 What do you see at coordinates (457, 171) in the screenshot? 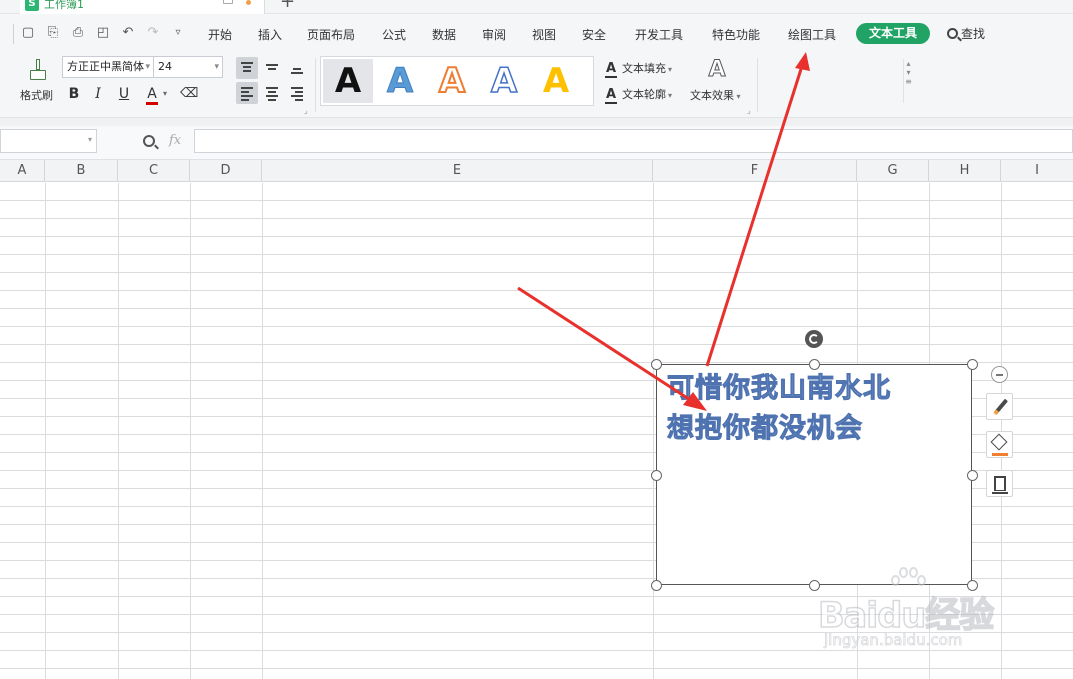
I see `column-header-e: E` at bounding box center [457, 171].